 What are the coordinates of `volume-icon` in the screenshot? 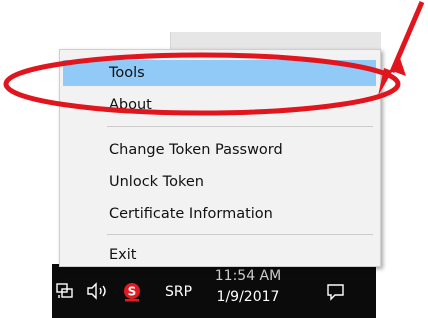 It's located at (99, 292).